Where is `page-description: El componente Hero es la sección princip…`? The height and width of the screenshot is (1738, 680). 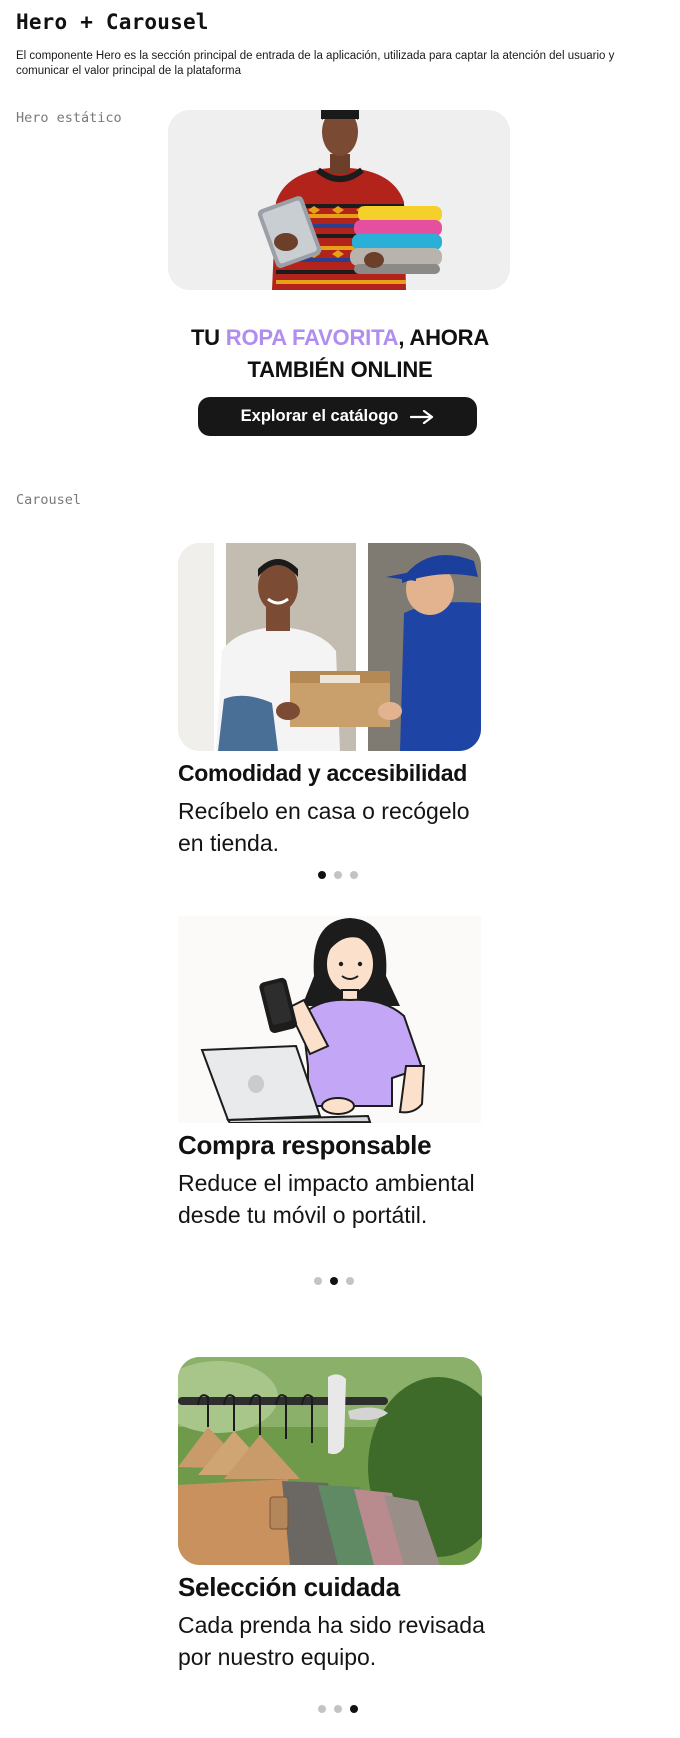 page-description: El componente Hero es la sección princip… is located at coordinates (315, 63).